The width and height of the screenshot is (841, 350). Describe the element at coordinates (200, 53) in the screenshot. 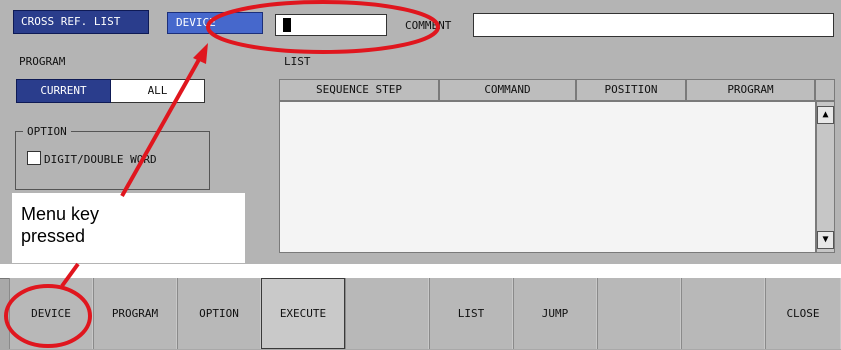

I see `arrow-head` at that location.